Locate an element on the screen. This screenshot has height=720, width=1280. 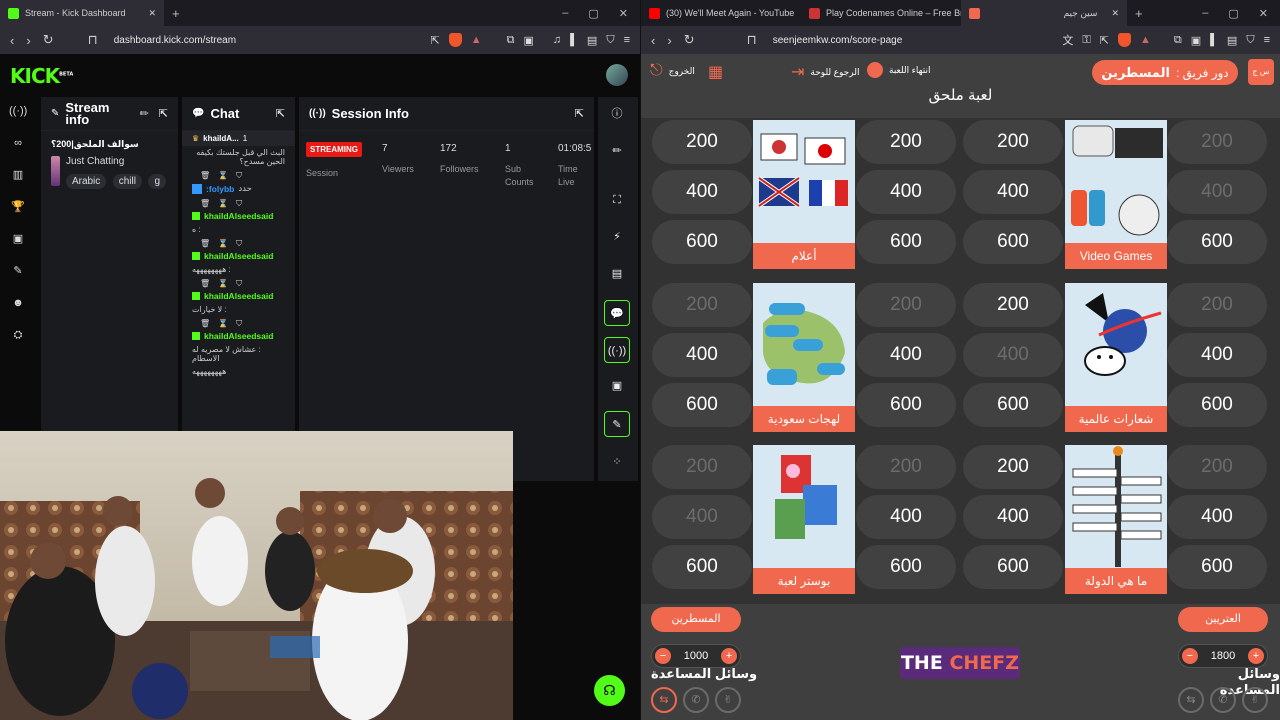
info-icon: ⓘ is located at coordinates (617, 114).